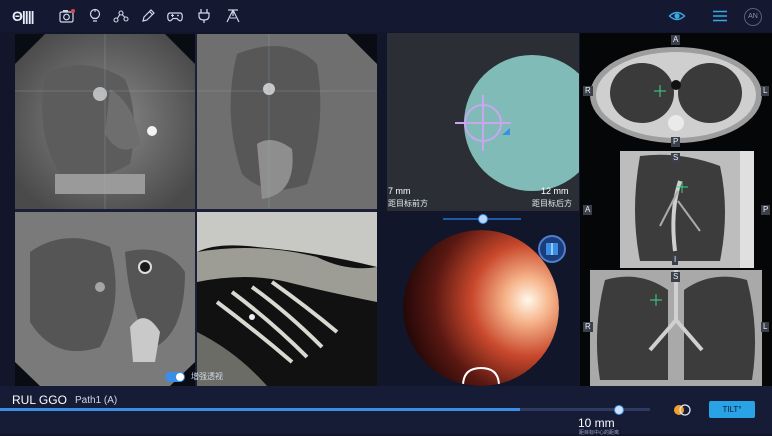 Image resolution: width=772 pixels, height=436 pixels. What do you see at coordinates (175, 377) in the screenshot?
I see `enhanced-fluoro-toggle` at bounding box center [175, 377].